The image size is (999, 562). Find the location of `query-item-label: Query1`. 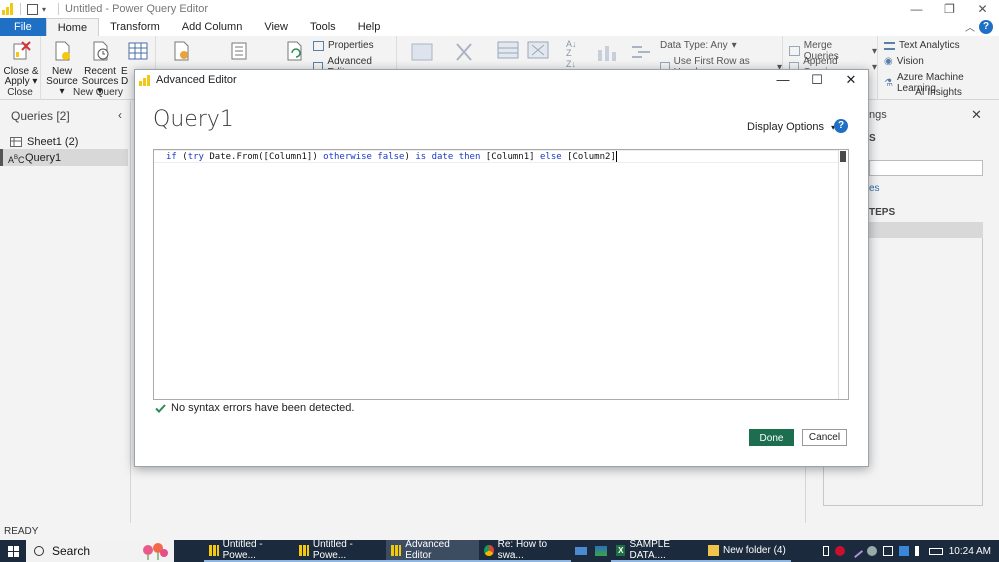

query-item-label: Query1 is located at coordinates (43, 157).